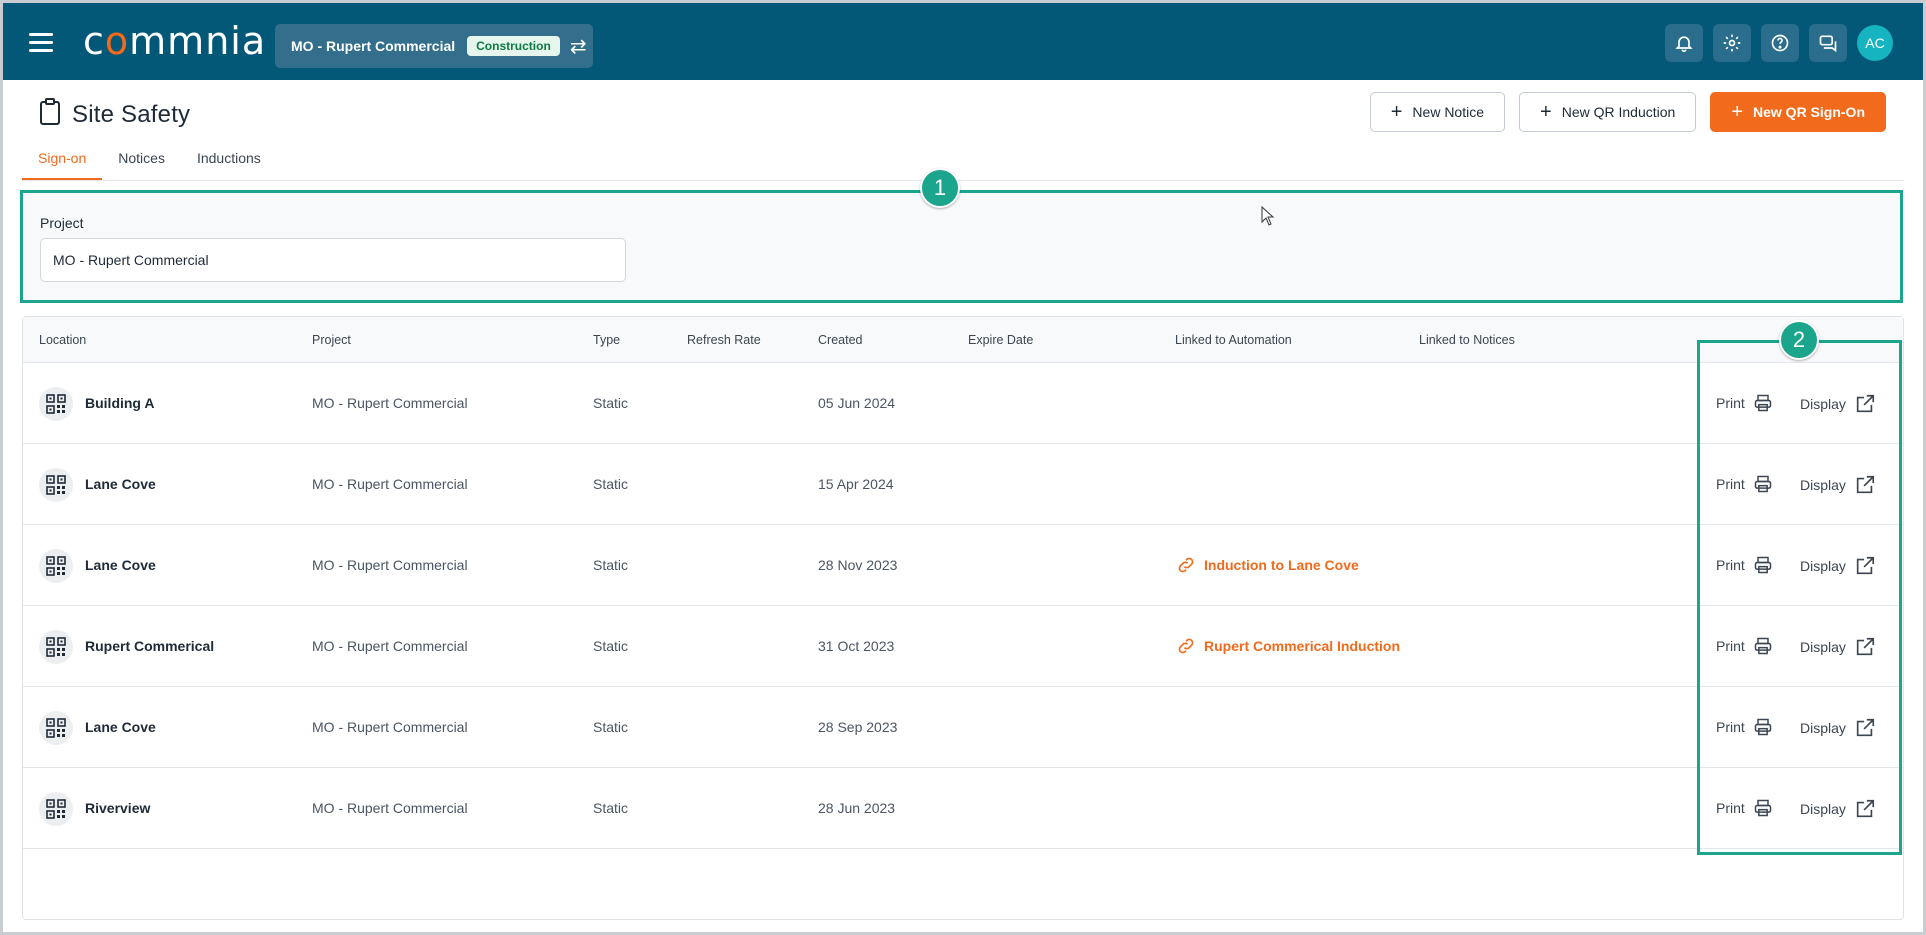  I want to click on column-header-expire-date: Expire Date, so click(1000, 340).